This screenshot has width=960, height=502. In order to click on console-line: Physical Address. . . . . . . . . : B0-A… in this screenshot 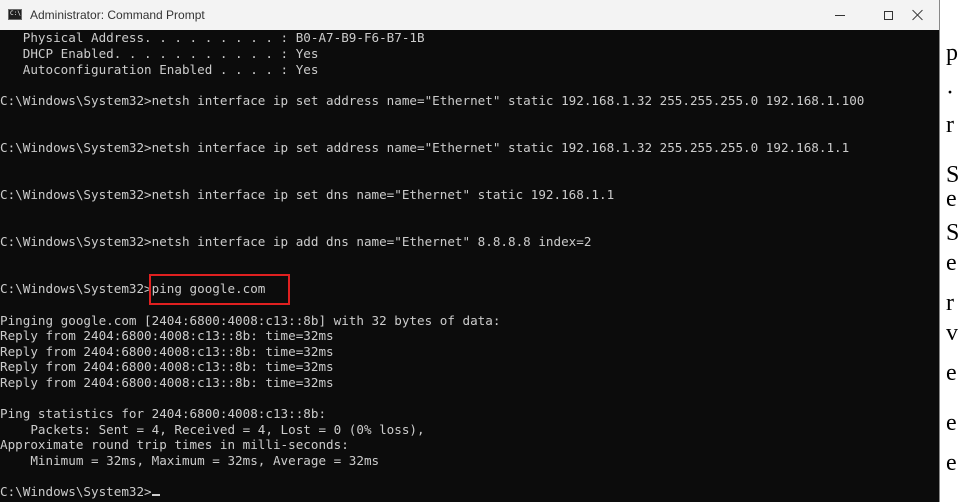, I will do `click(212, 37)`.